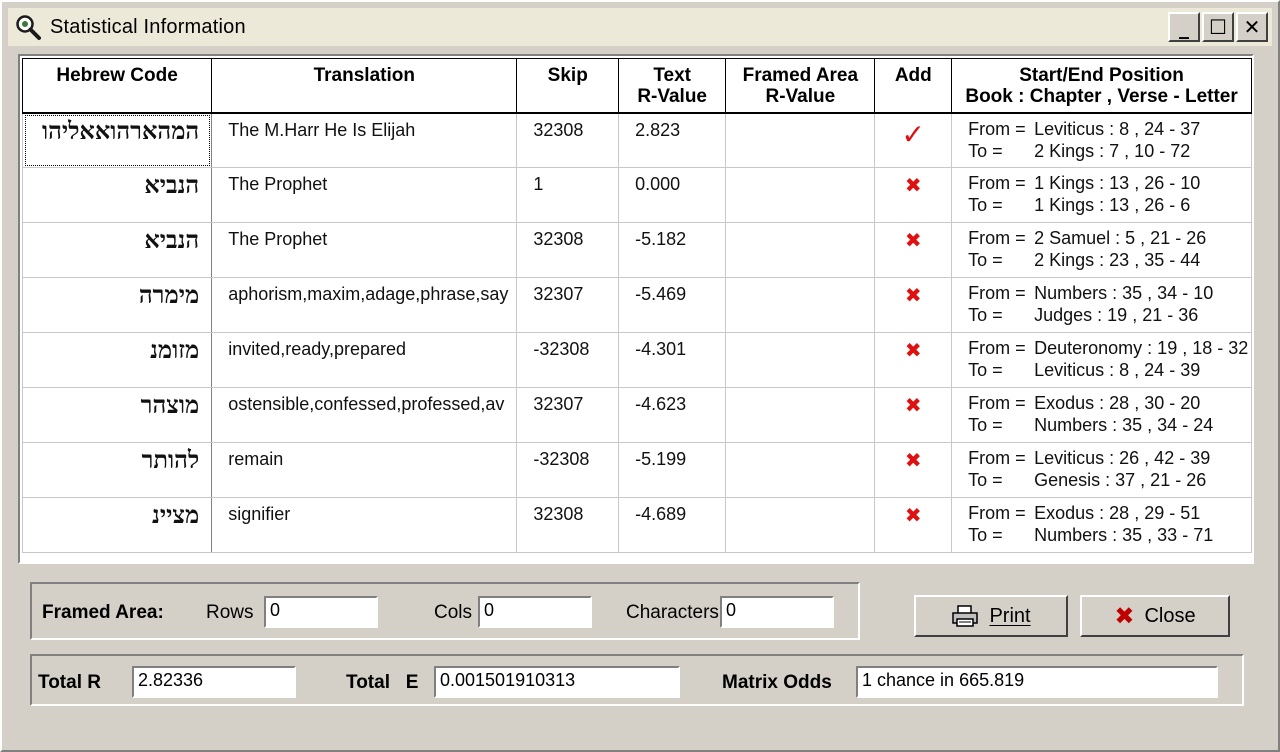 The image size is (1280, 752). I want to click on characters-field: 0, so click(777, 612).